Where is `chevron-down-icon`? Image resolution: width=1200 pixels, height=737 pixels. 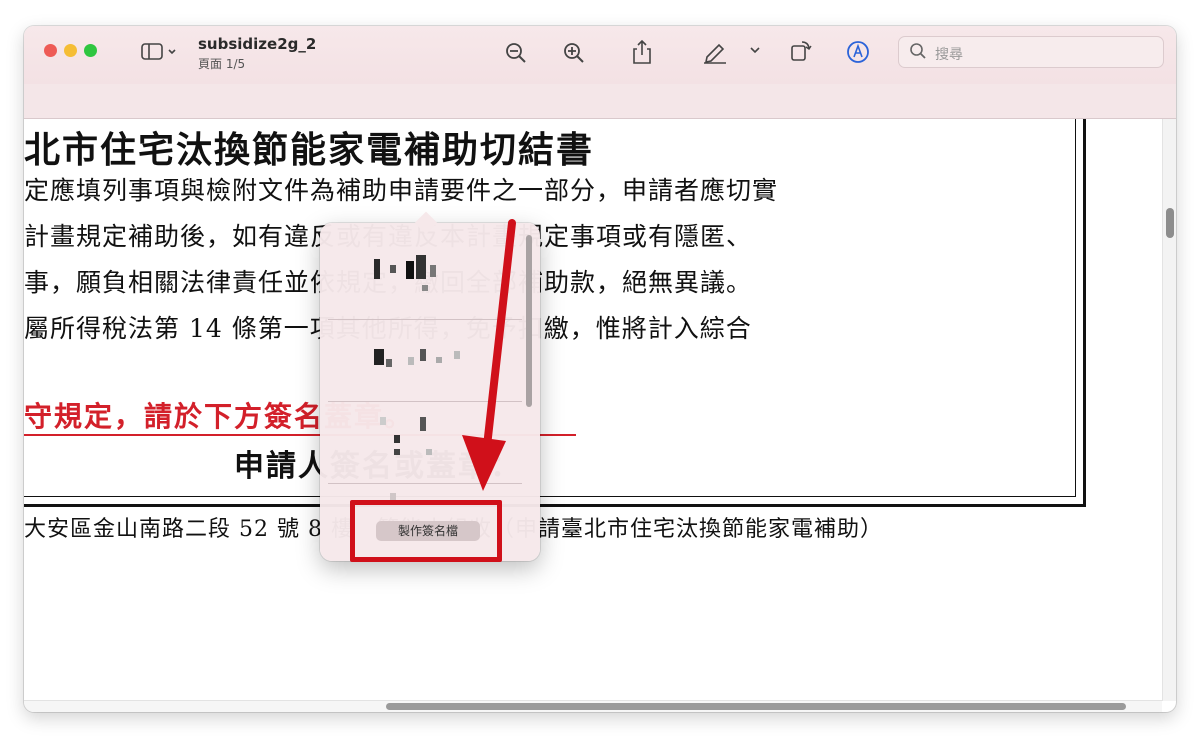 chevron-down-icon is located at coordinates (755, 50).